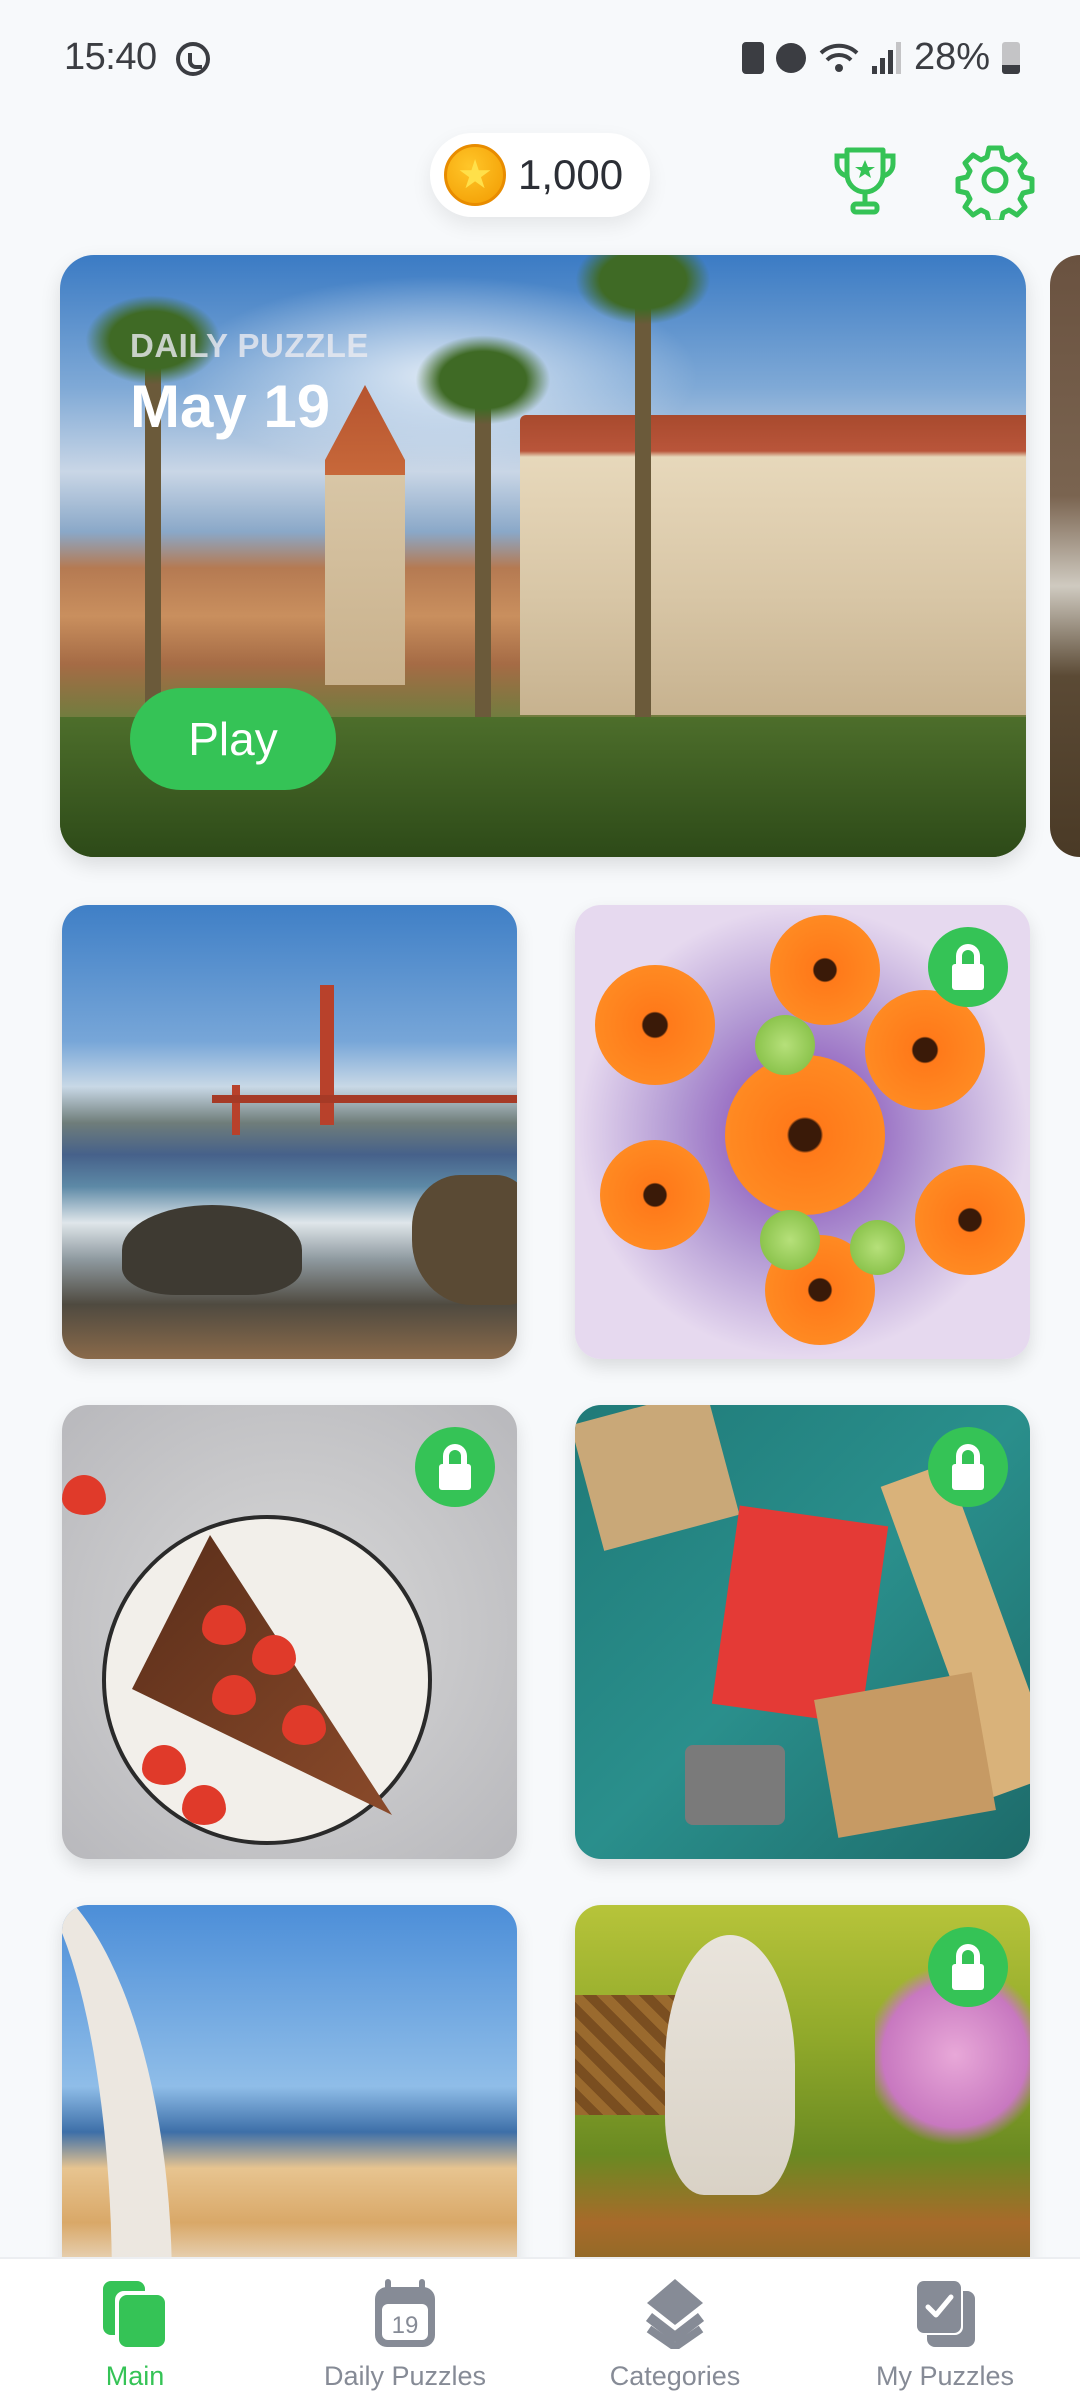 This screenshot has width=1080, height=2400. I want to click on star-coin-icon: ★, so click(475, 175).